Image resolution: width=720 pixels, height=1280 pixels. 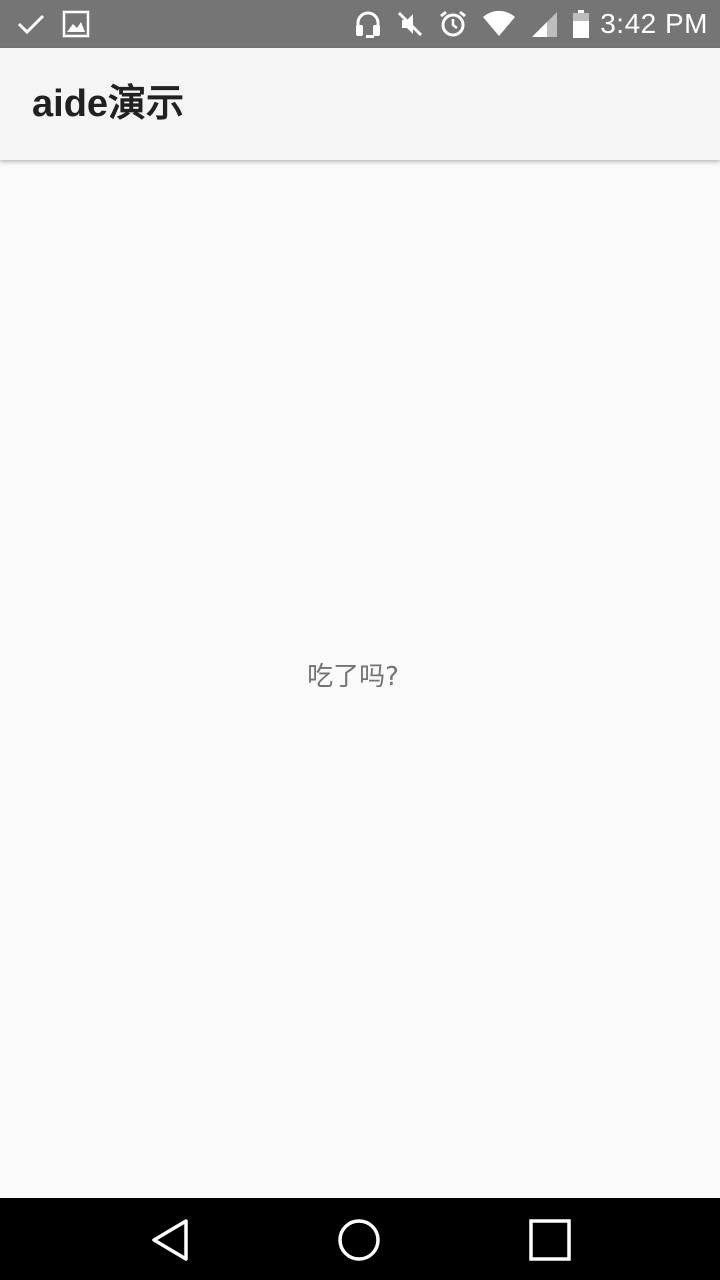 I want to click on wifi-icon, so click(x=499, y=23).